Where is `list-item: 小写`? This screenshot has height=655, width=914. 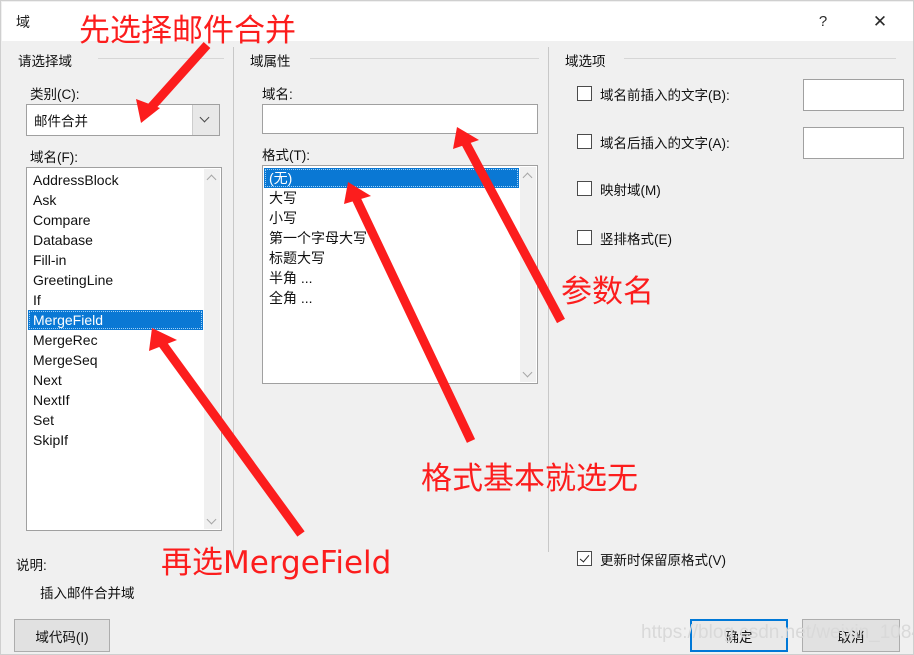 list-item: 小写 is located at coordinates (391, 218).